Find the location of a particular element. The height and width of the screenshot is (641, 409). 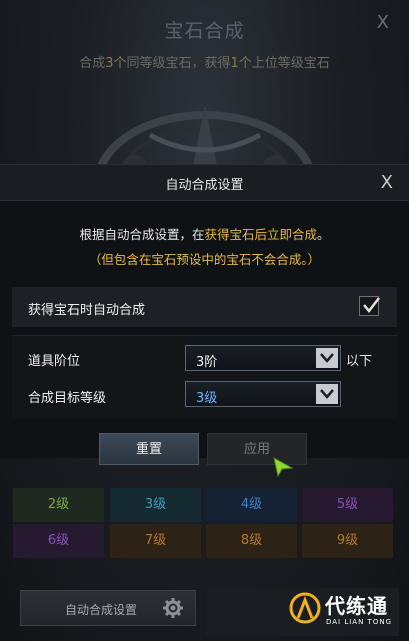

check-icon is located at coordinates (371, 305).